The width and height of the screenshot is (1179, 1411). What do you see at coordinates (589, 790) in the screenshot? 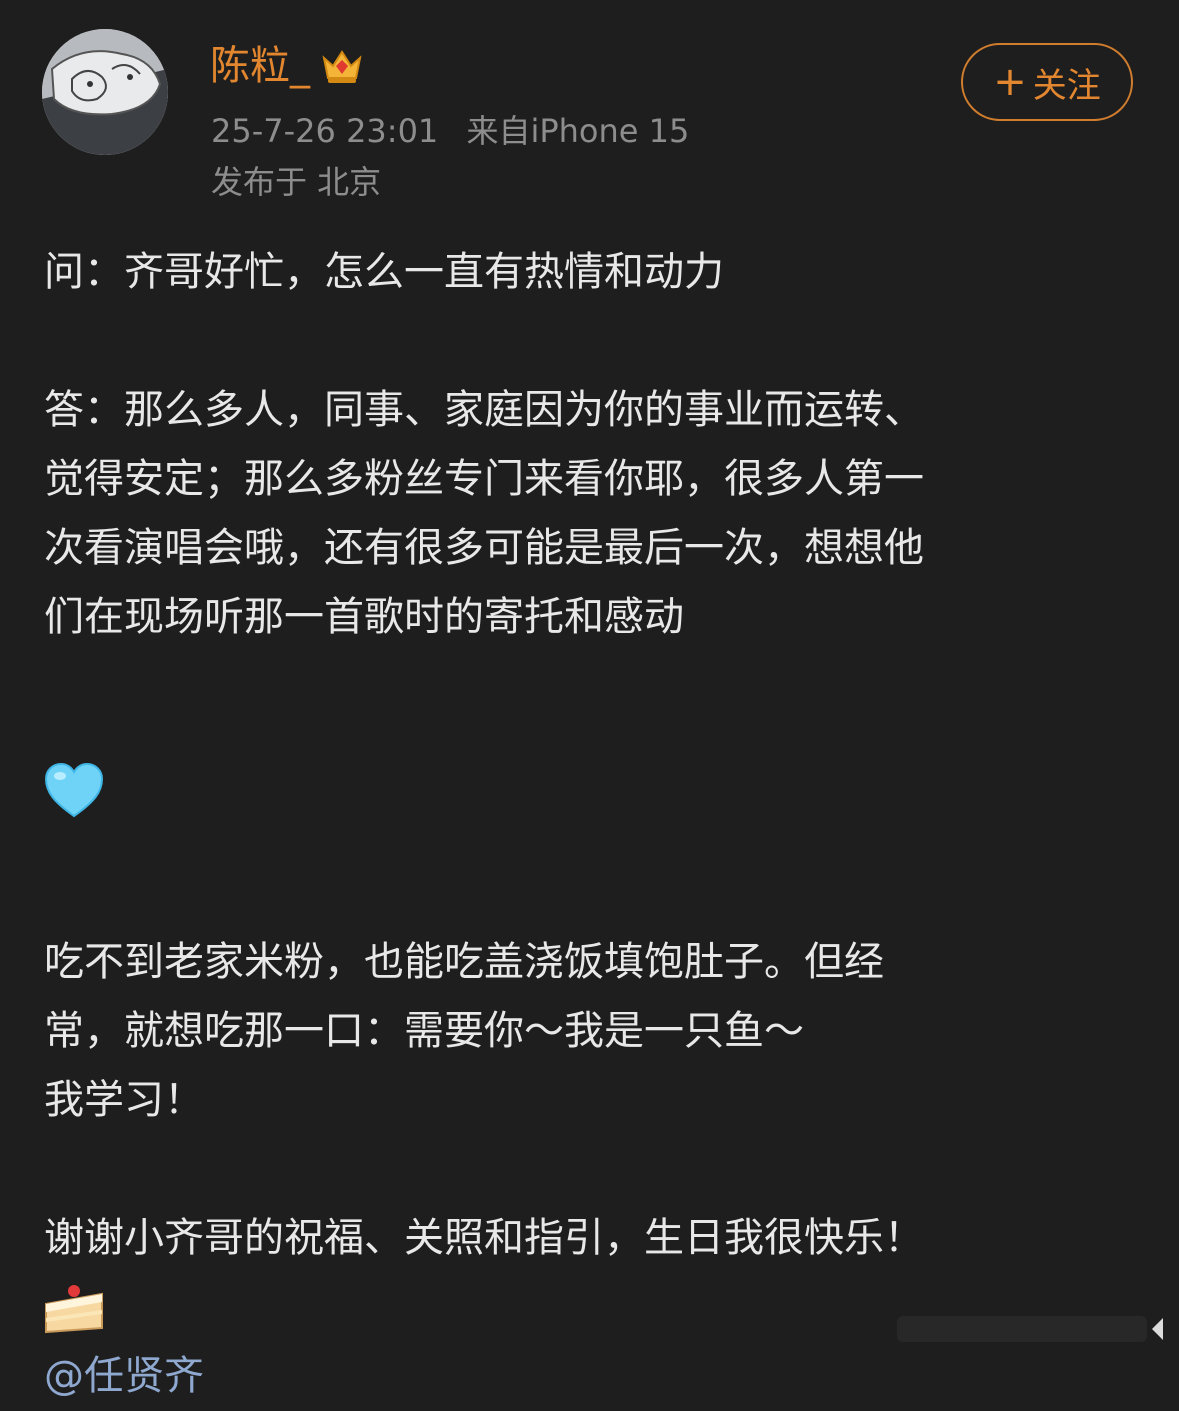
I see `light-blue-heart-icon` at bounding box center [589, 790].